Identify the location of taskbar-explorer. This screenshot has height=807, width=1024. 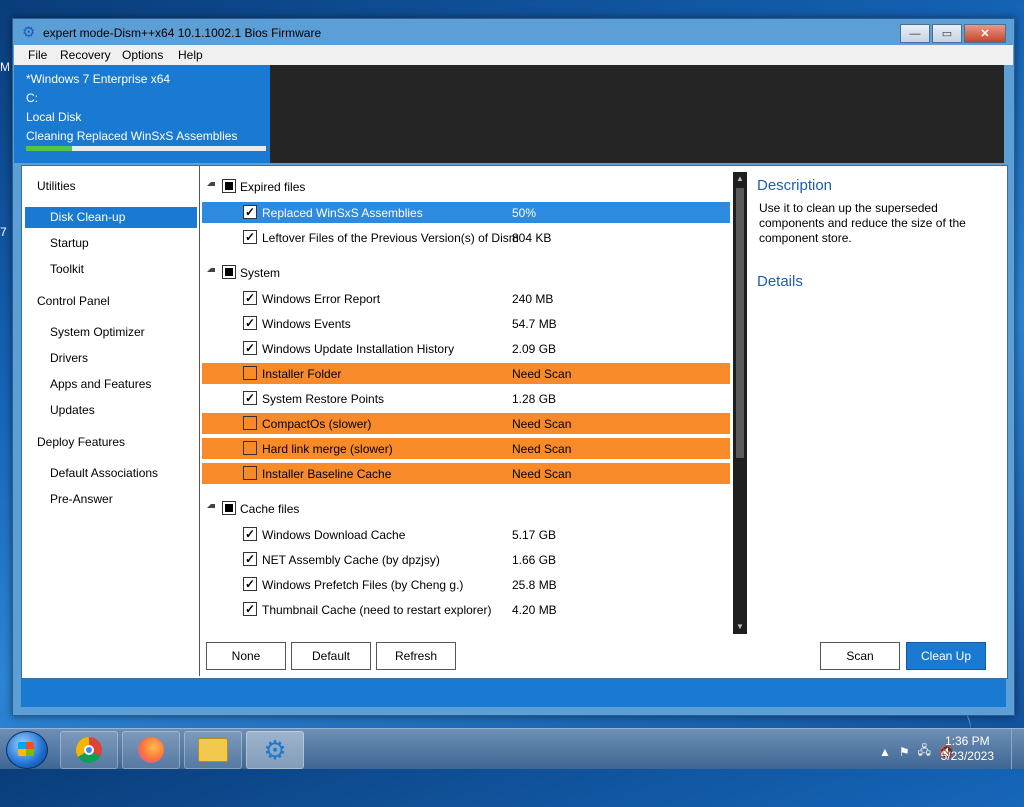
(213, 750).